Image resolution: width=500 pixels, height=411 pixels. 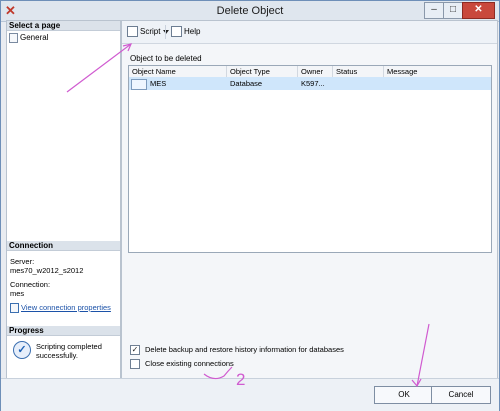 What do you see at coordinates (63, 246) in the screenshot?
I see `connection-header: Connection` at bounding box center [63, 246].